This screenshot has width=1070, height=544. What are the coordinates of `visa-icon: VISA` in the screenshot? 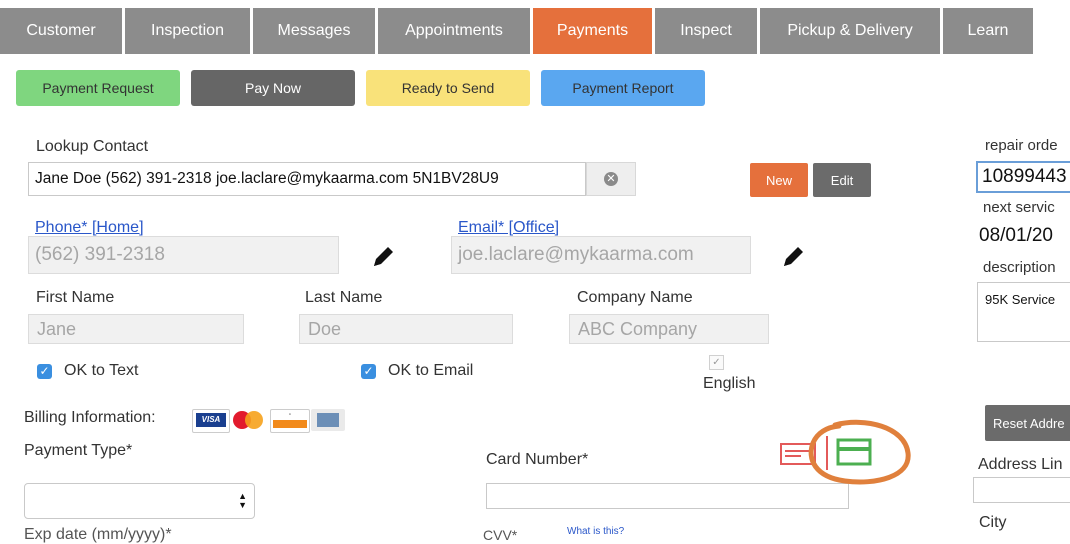 It's located at (211, 421).